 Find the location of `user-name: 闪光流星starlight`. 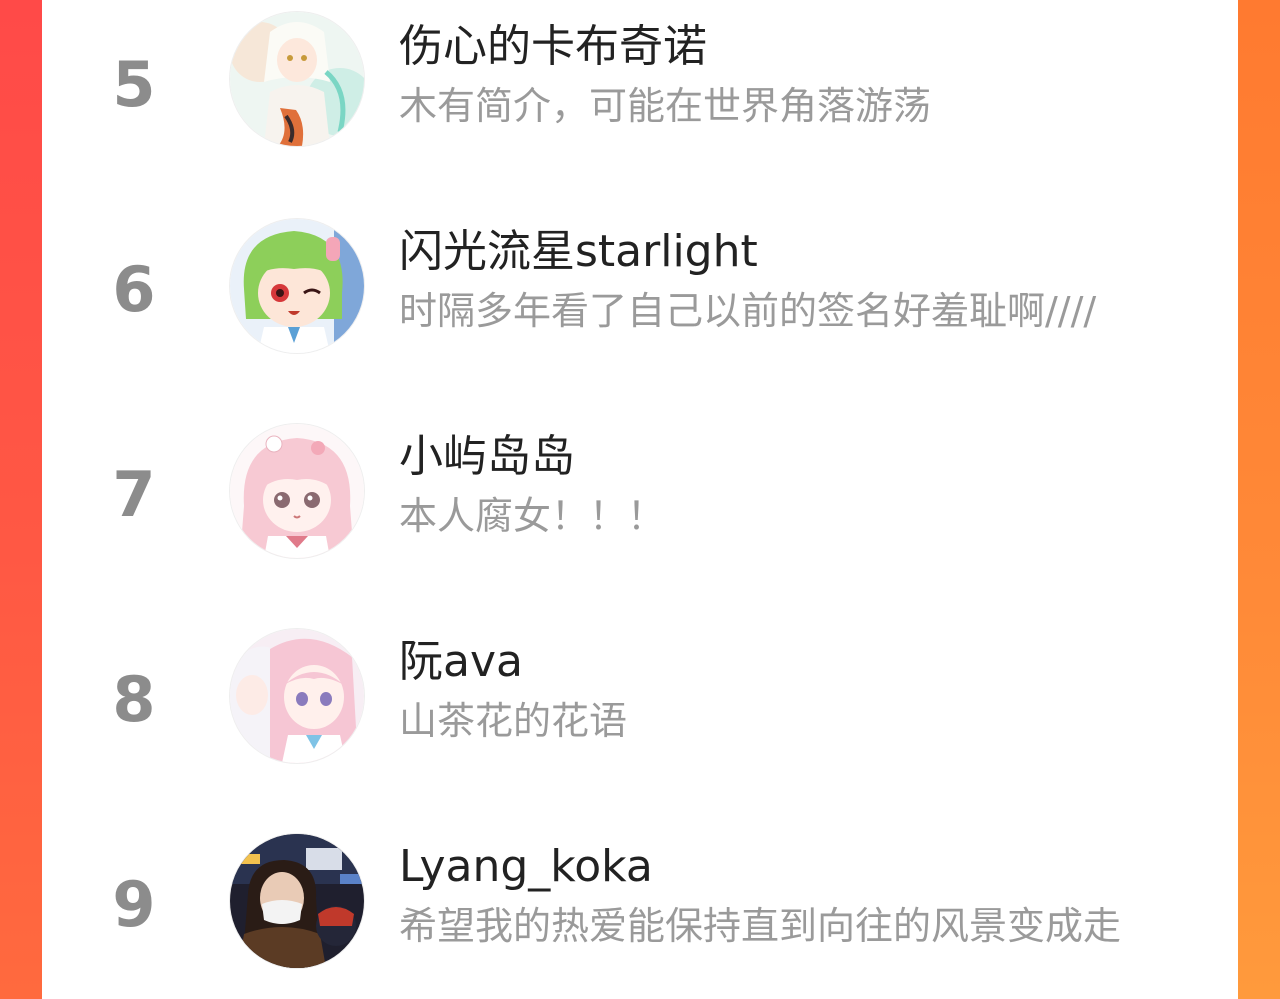

user-name: 闪光流星starlight is located at coordinates (578, 252).